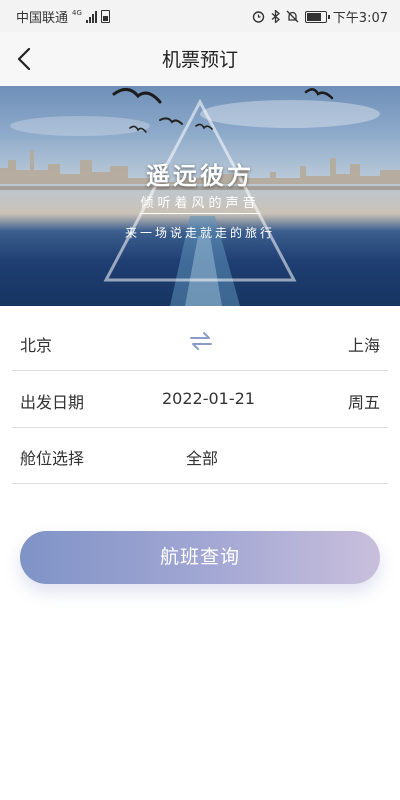  I want to click on status-left: 中国联通 4G, so click(63, 16).